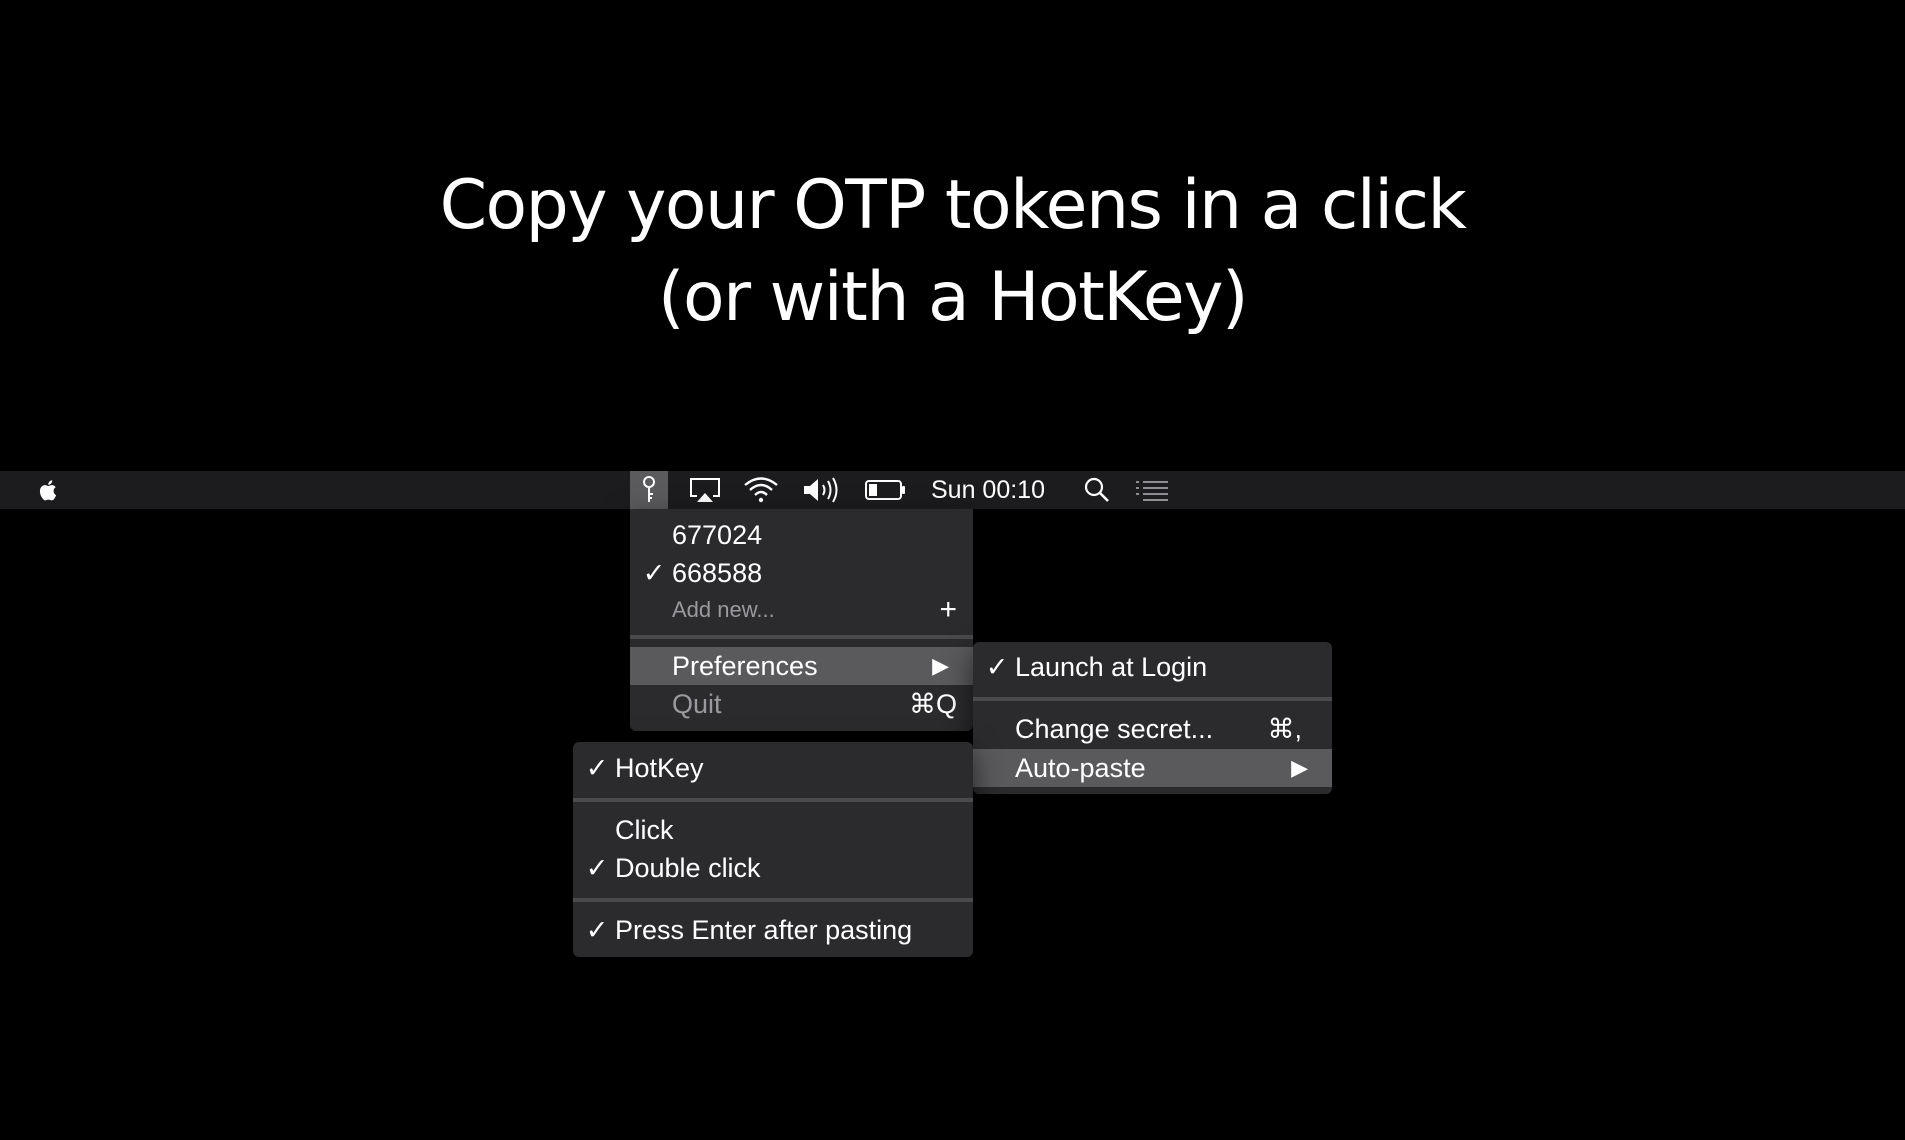 The height and width of the screenshot is (1140, 1905). What do you see at coordinates (1111, 667) in the screenshot?
I see `launch-at-login-label: Launch at Login` at bounding box center [1111, 667].